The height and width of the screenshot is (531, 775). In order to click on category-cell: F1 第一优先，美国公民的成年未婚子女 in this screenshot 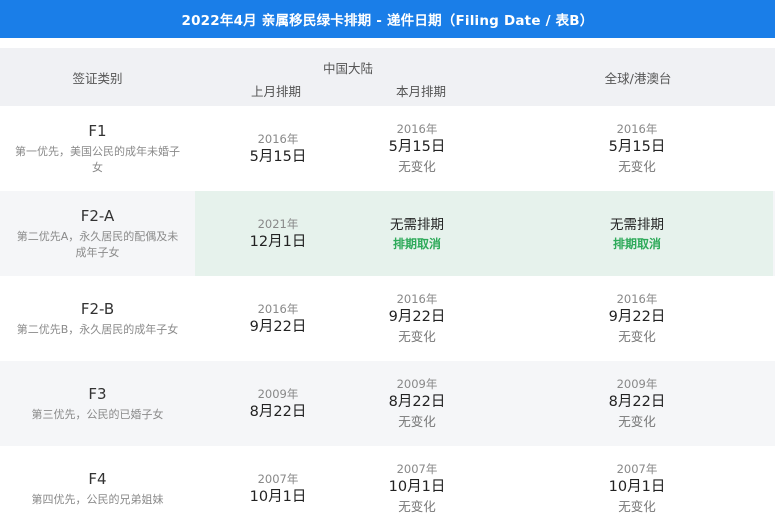, I will do `click(97, 148)`.